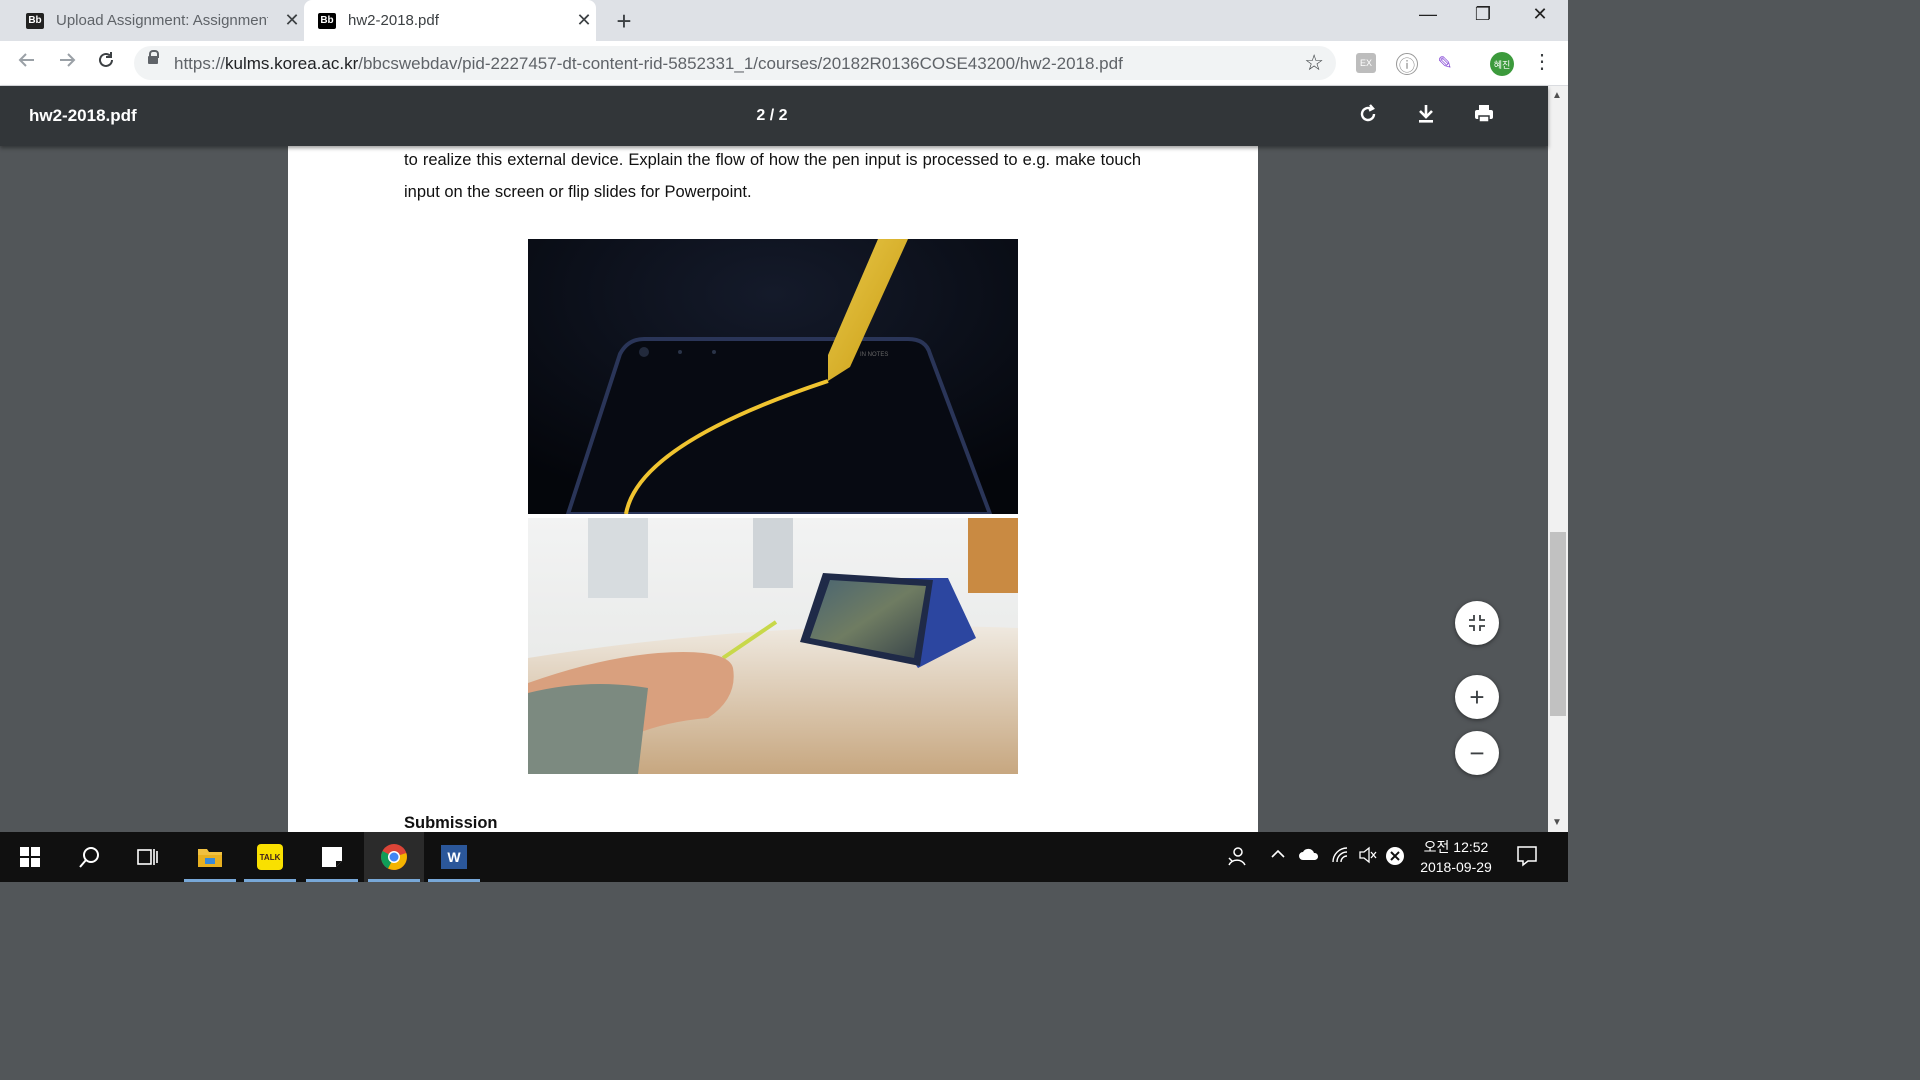  I want to click on lock-icon, so click(153, 57).